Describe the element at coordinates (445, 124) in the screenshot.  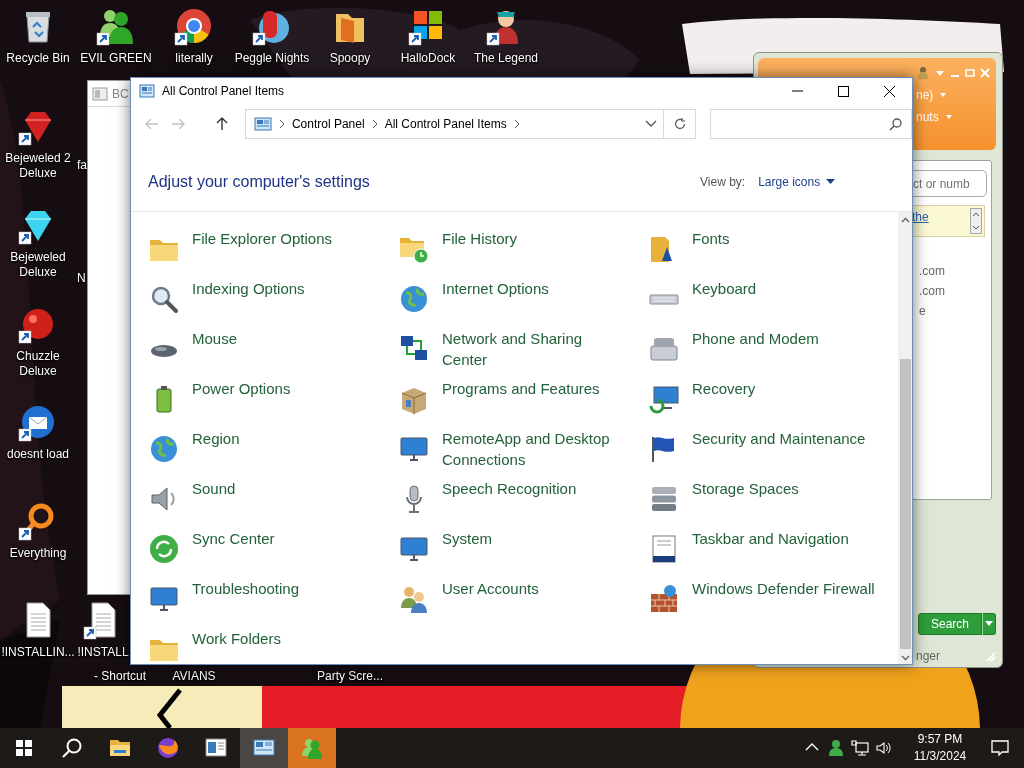
I see `breadcrumb: All Control Panel Items` at that location.